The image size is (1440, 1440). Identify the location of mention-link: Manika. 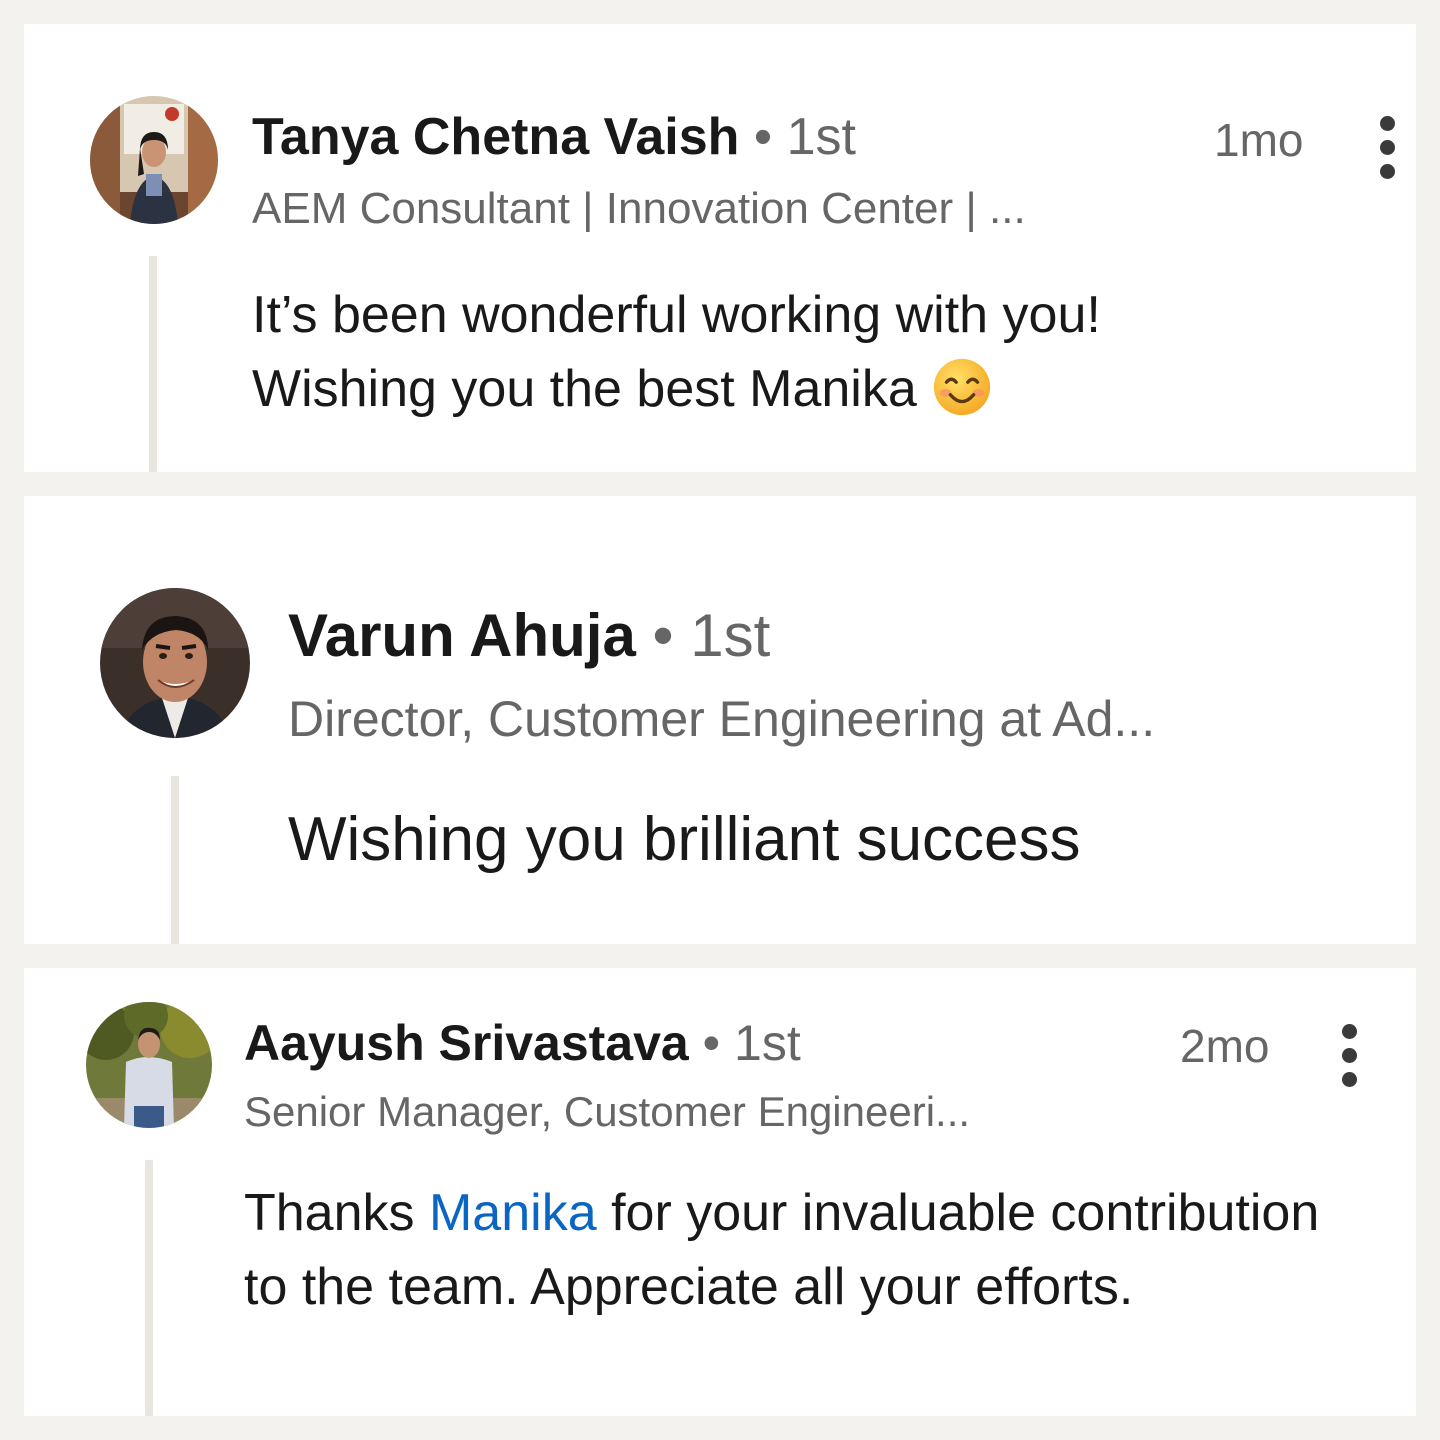
(513, 1213).